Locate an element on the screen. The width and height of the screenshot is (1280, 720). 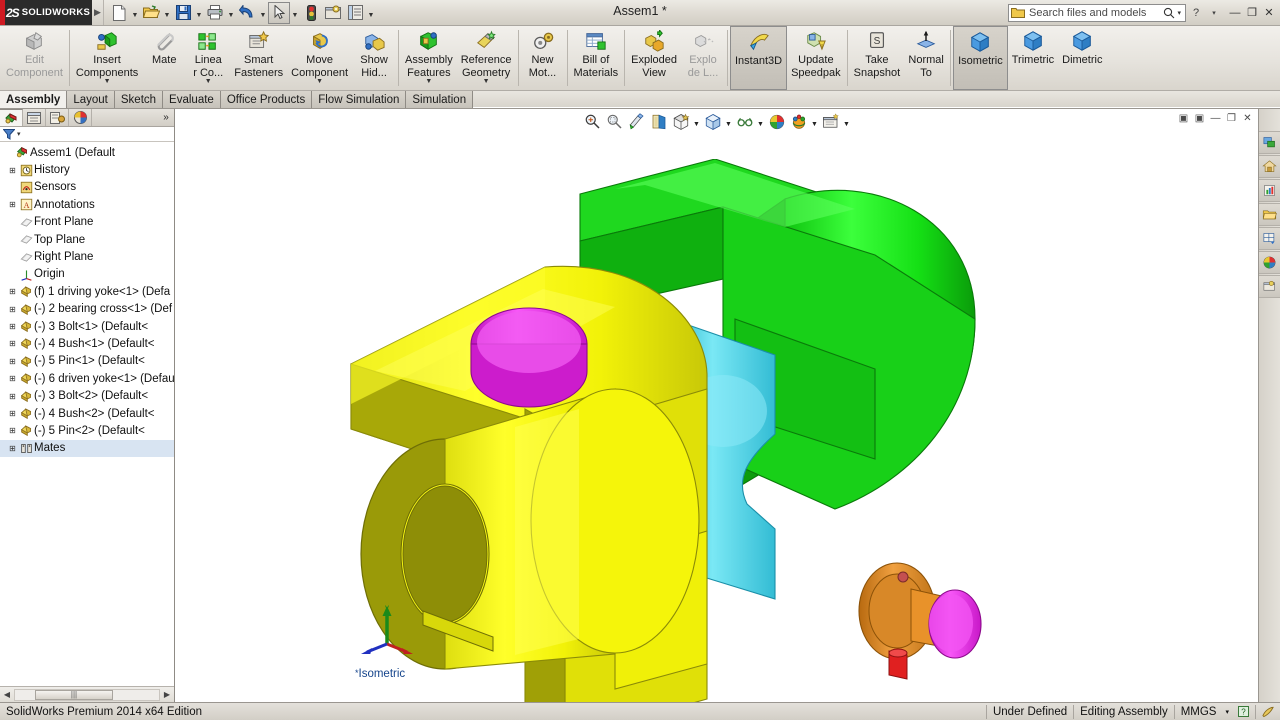
instant3d-button: Instant3D is located at coordinates (759, 58).